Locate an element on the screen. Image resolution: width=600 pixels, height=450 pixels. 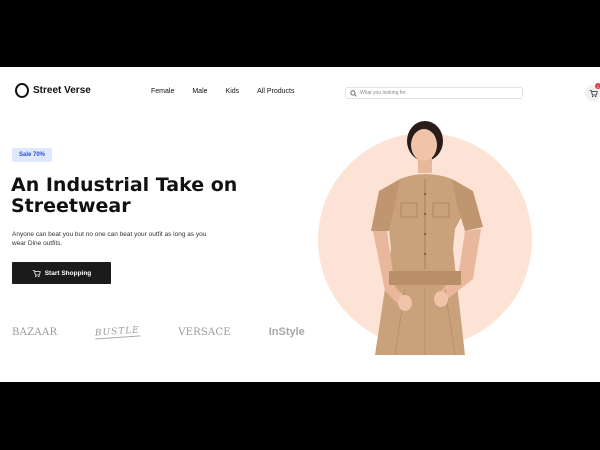
cart-button: 1 is located at coordinates (592, 92).